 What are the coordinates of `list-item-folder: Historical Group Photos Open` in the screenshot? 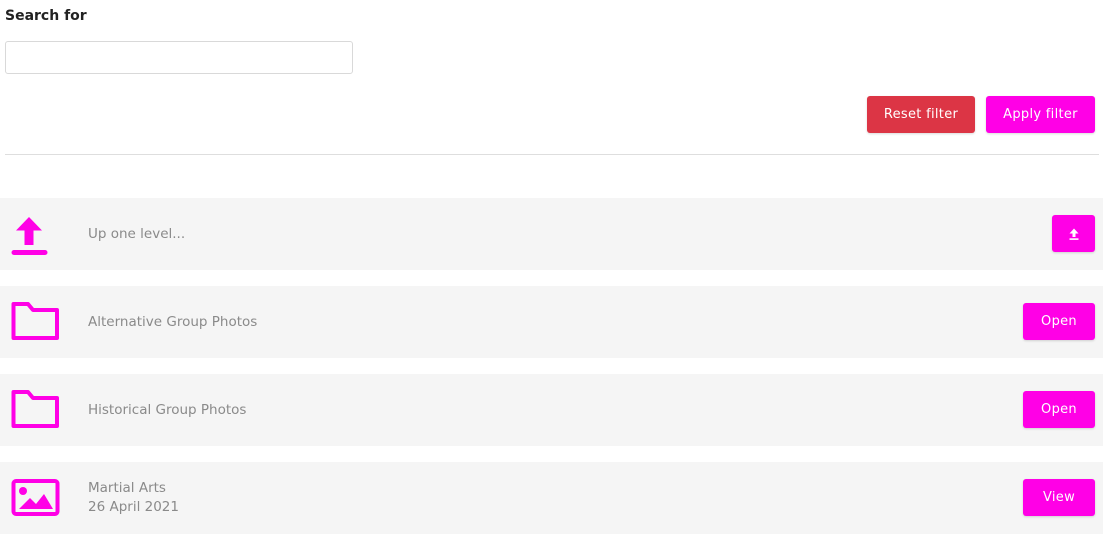 It's located at (551, 410).